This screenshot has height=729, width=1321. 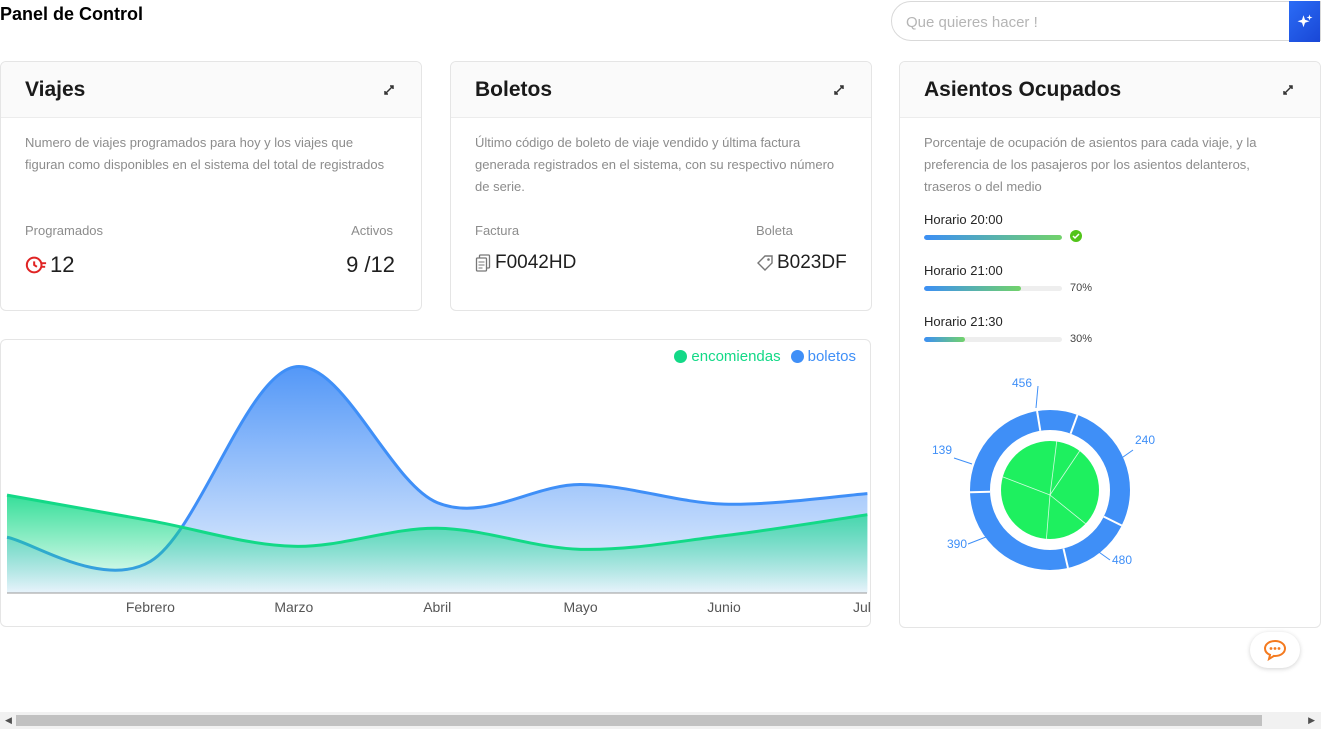 What do you see at coordinates (957, 544) in the screenshot?
I see `ring-label: 390` at bounding box center [957, 544].